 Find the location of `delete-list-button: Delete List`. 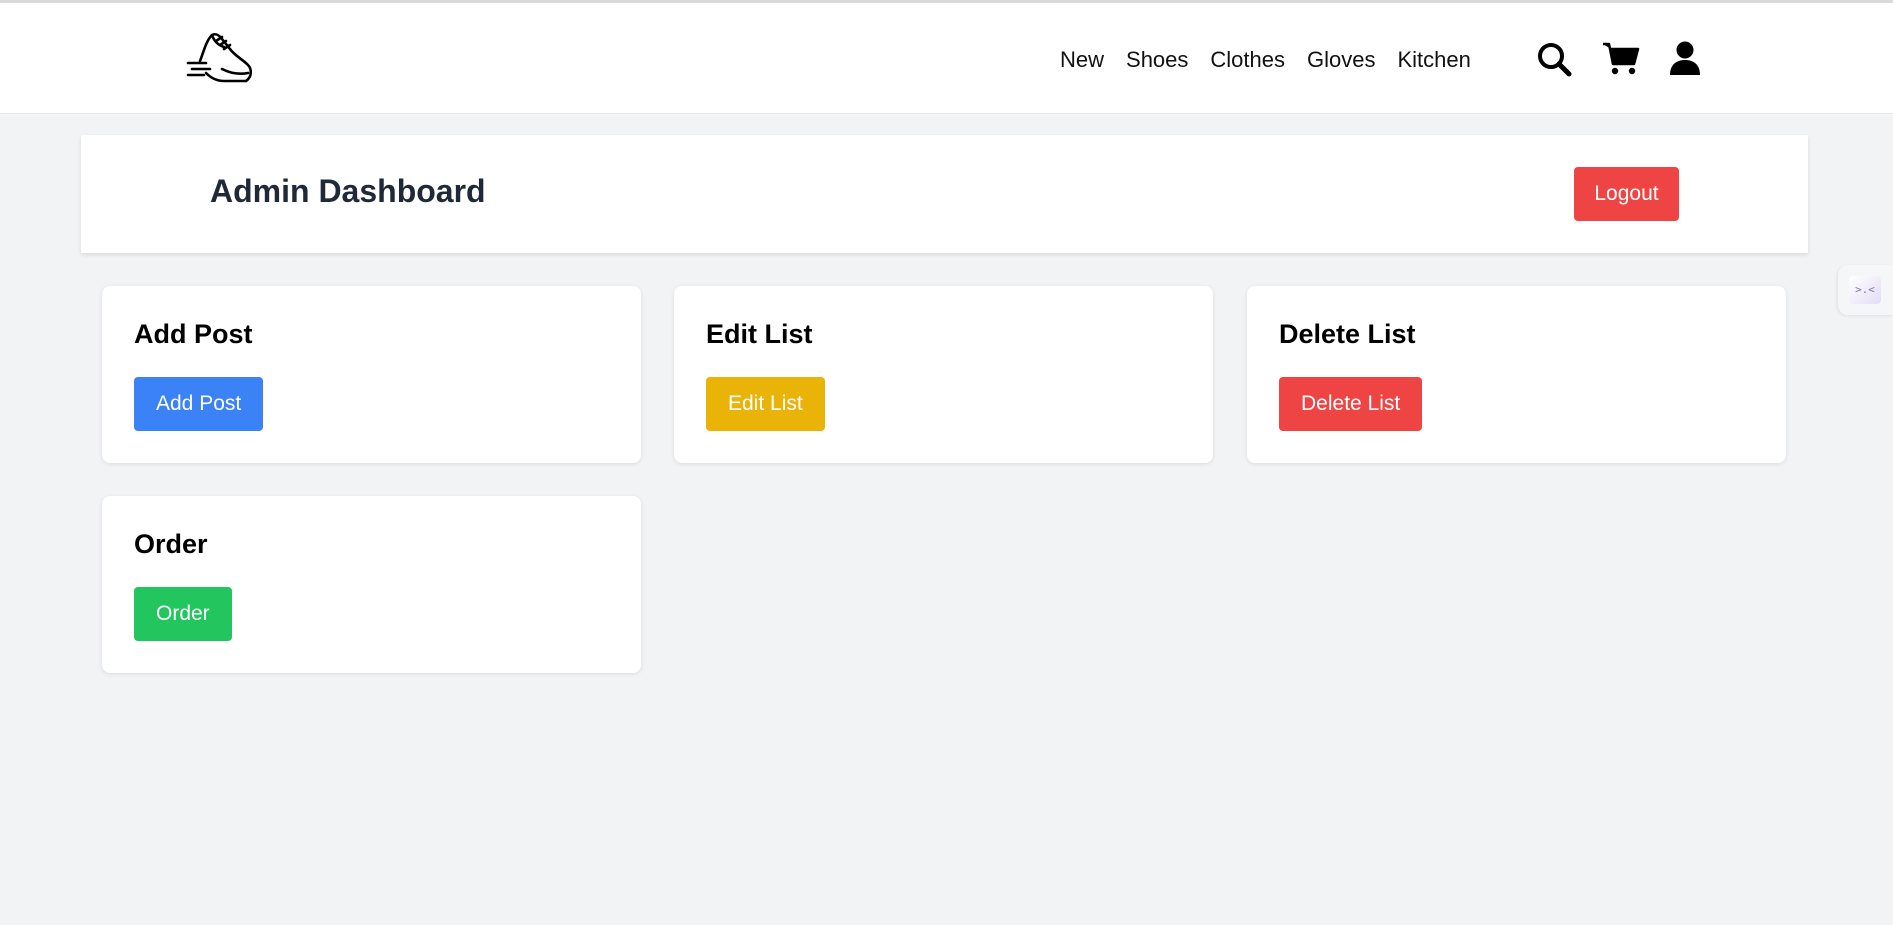

delete-list-button: Delete List is located at coordinates (1351, 404).